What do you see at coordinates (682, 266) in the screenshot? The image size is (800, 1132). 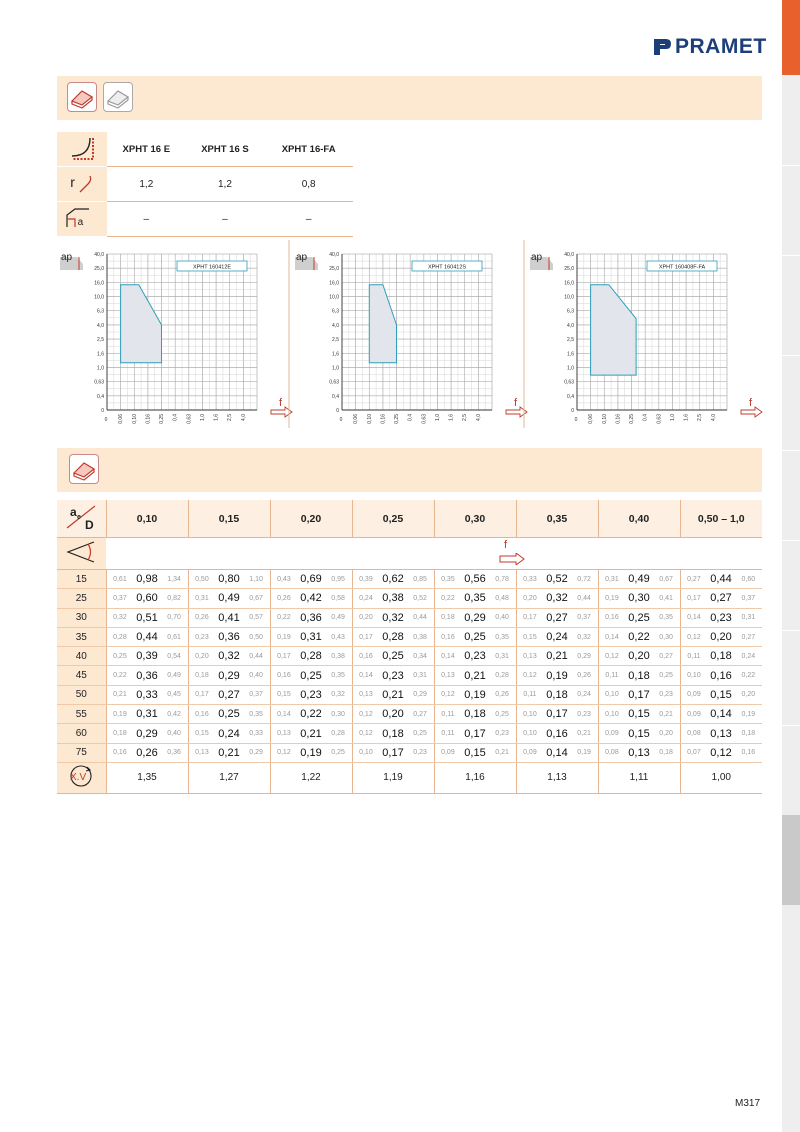 I see `chart-title-box: XPHT 160408F-FA` at bounding box center [682, 266].